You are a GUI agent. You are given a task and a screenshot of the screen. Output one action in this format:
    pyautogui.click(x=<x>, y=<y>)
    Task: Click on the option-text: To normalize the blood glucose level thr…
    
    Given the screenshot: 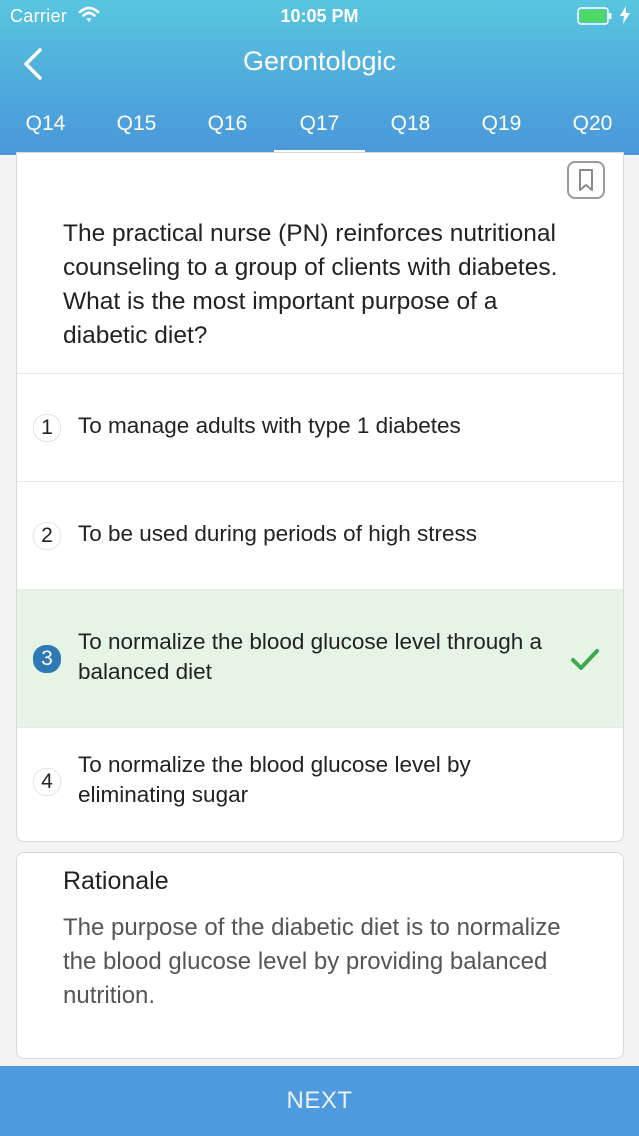 What is the action you would take?
    pyautogui.click(x=310, y=656)
    